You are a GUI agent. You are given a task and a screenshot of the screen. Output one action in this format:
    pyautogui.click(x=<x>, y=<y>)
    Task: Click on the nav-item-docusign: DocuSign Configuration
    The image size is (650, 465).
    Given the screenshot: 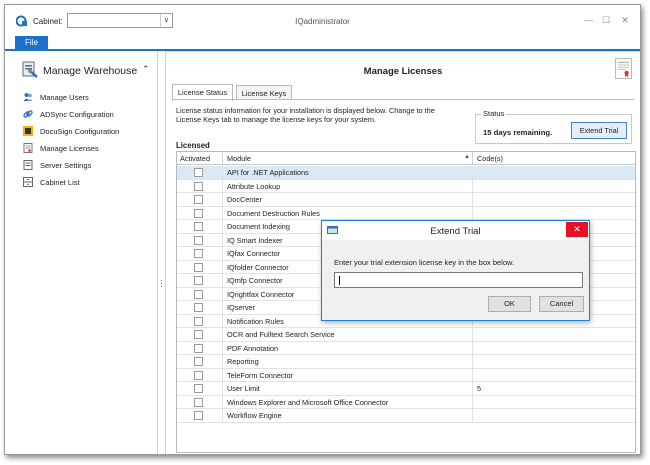 What is the action you would take?
    pyautogui.click(x=88, y=132)
    